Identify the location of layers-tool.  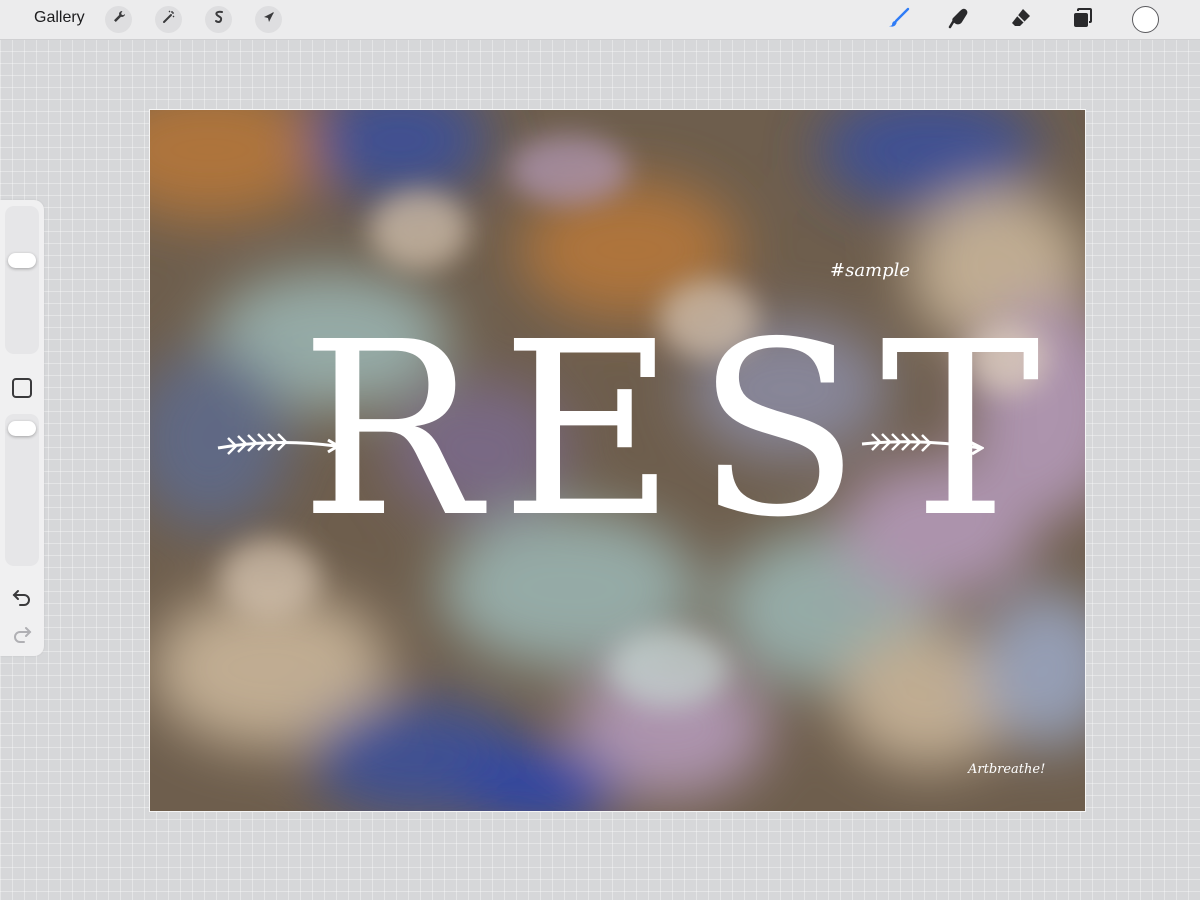
(1083, 20).